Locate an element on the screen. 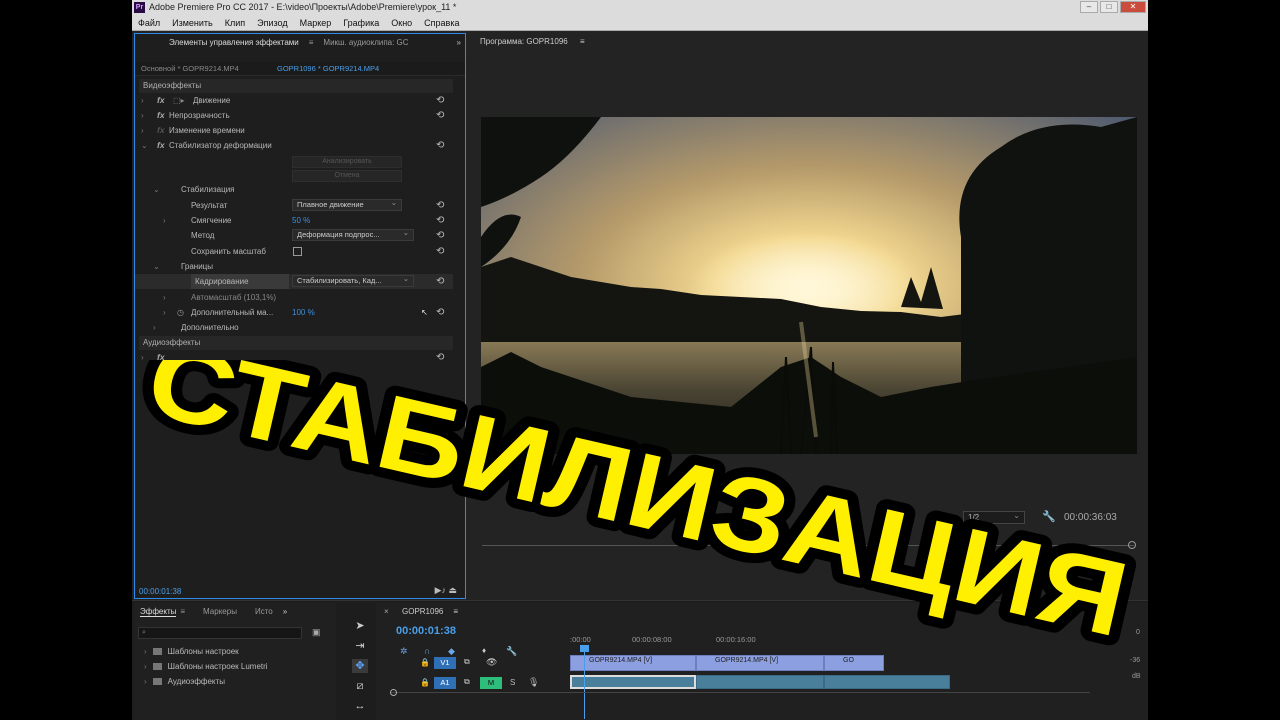 This screenshot has height=720, width=1280. program-scrub-bar is located at coordinates (808, 545).